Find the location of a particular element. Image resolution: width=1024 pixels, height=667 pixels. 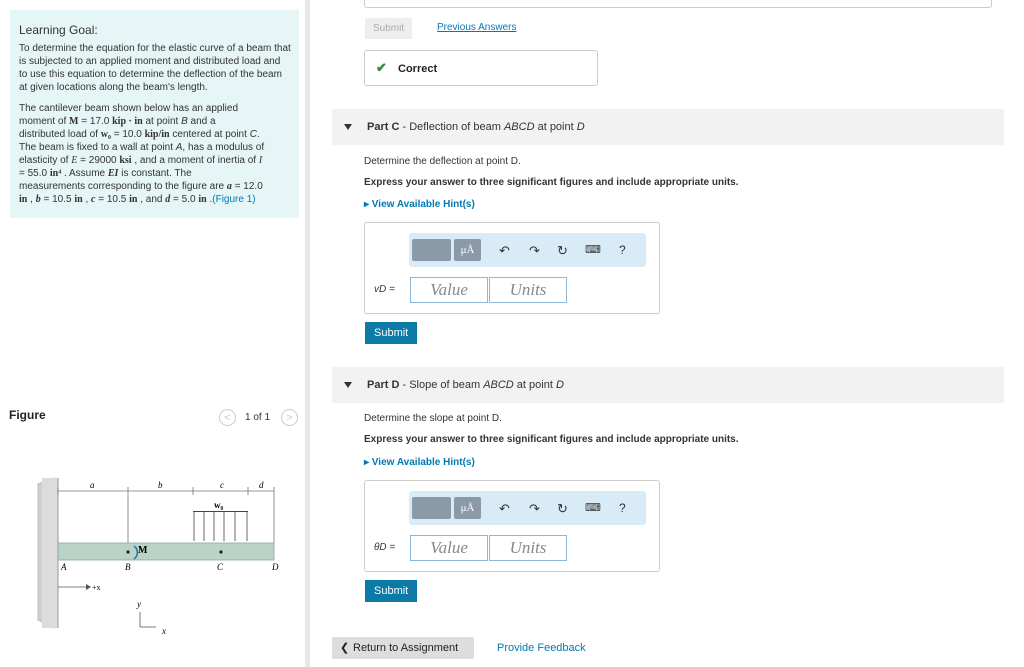

theta-d-label: θD = is located at coordinates (385, 547).